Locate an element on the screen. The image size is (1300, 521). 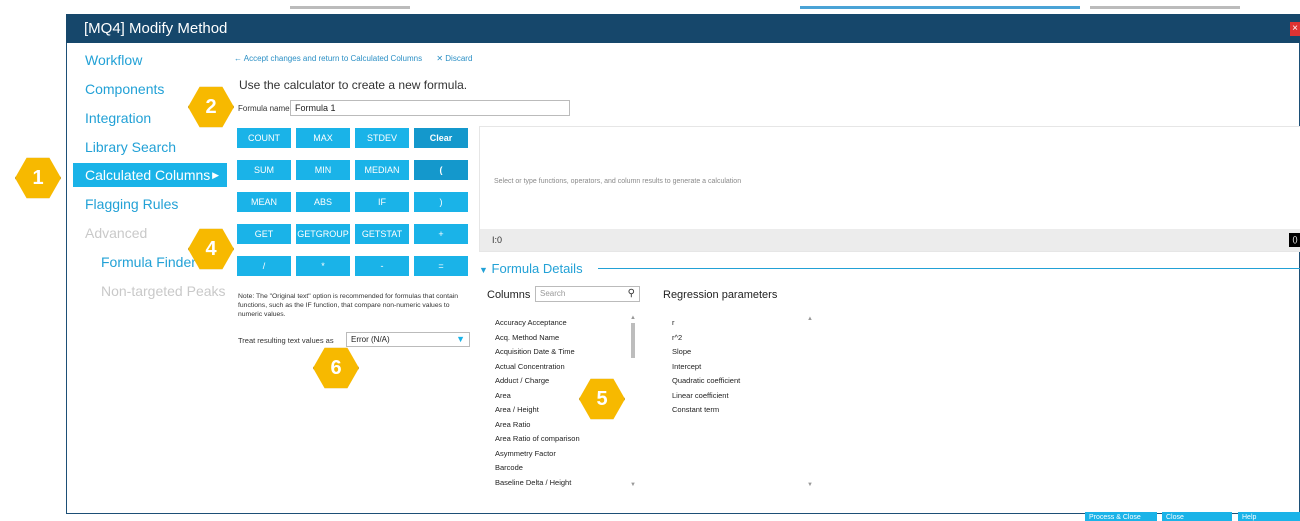
key-minus: - is located at coordinates (382, 266).